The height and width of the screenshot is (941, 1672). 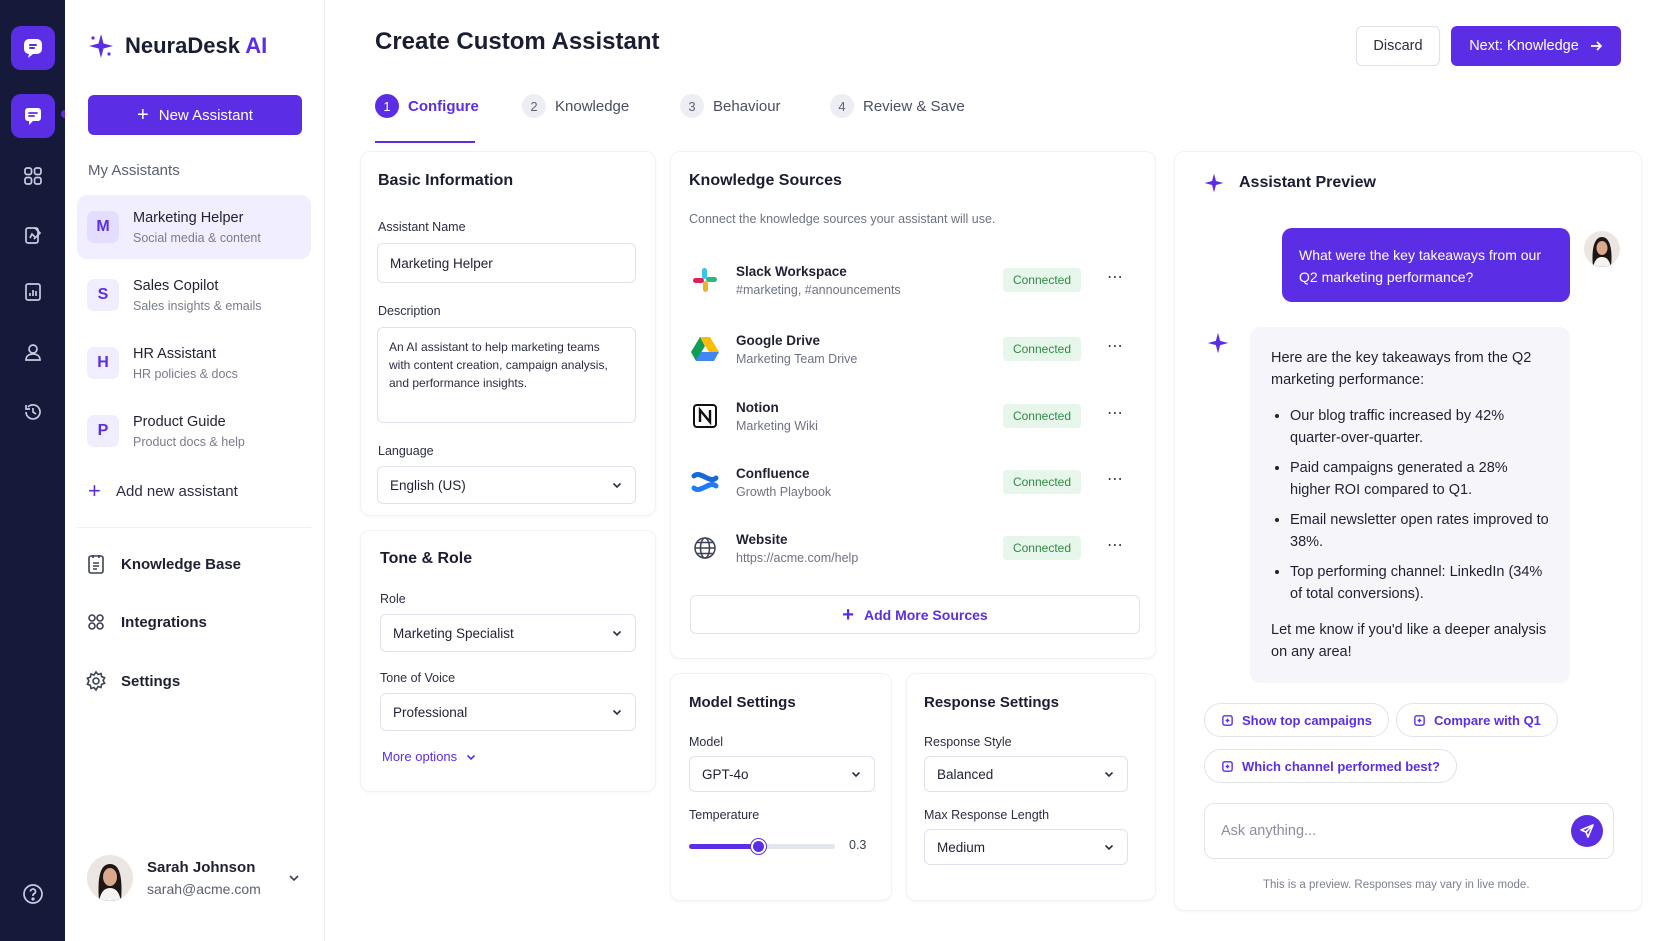 What do you see at coordinates (592, 106) in the screenshot?
I see `step-label: Knowledge` at bounding box center [592, 106].